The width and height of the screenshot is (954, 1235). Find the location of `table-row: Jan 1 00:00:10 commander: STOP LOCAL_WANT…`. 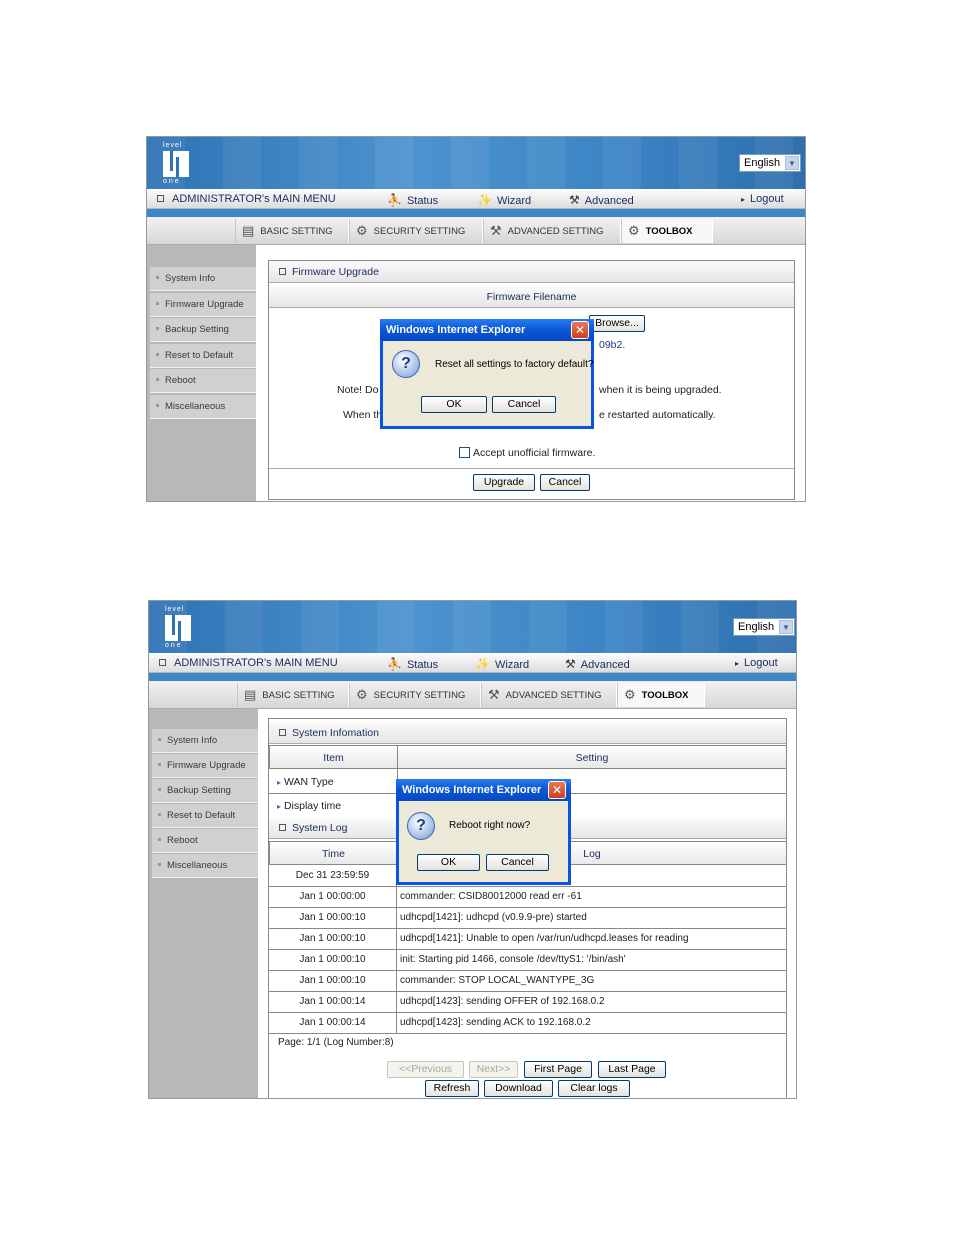

table-row: Jan 1 00:00:10 commander: STOP LOCAL_WANT… is located at coordinates (527, 981).